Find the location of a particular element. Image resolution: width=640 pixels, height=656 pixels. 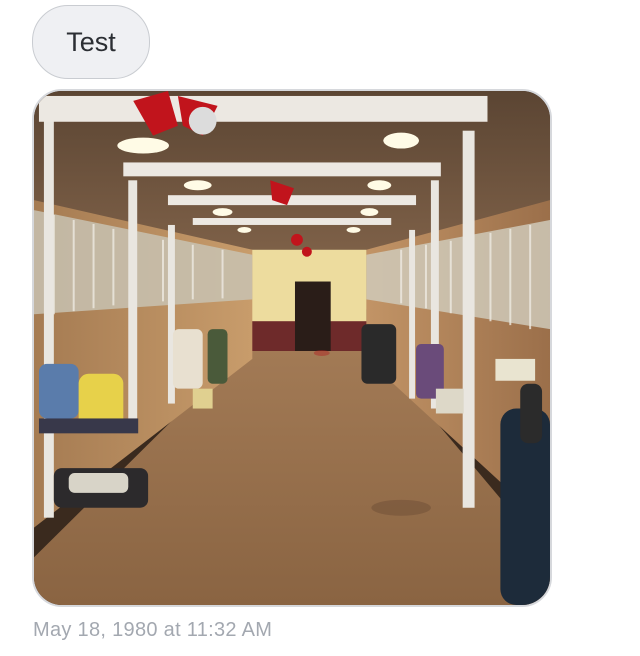

message-bubble: Test is located at coordinates (91, 42).